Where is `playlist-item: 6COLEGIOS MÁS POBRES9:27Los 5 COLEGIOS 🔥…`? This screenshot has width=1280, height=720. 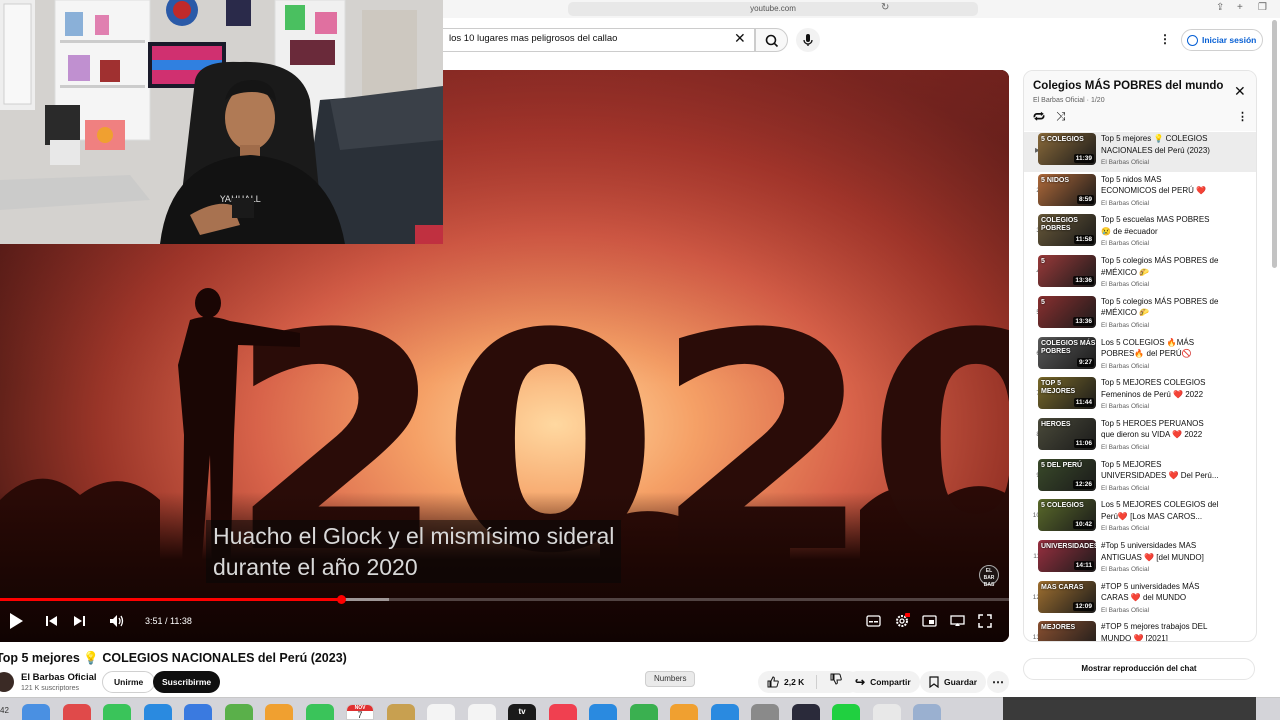 playlist-item: 6COLEGIOS MÁS POBRES9:27Los 5 COLEGIOS 🔥… is located at coordinates (1140, 356).